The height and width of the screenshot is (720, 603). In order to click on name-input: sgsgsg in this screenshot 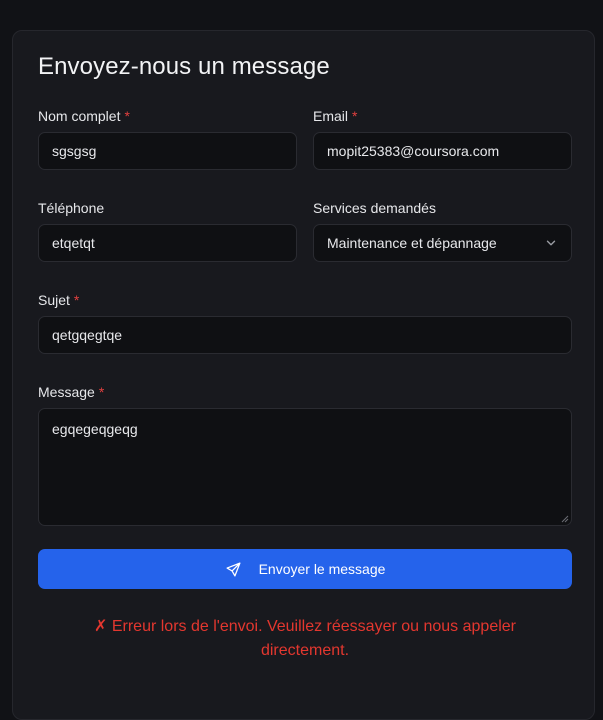, I will do `click(167, 151)`.